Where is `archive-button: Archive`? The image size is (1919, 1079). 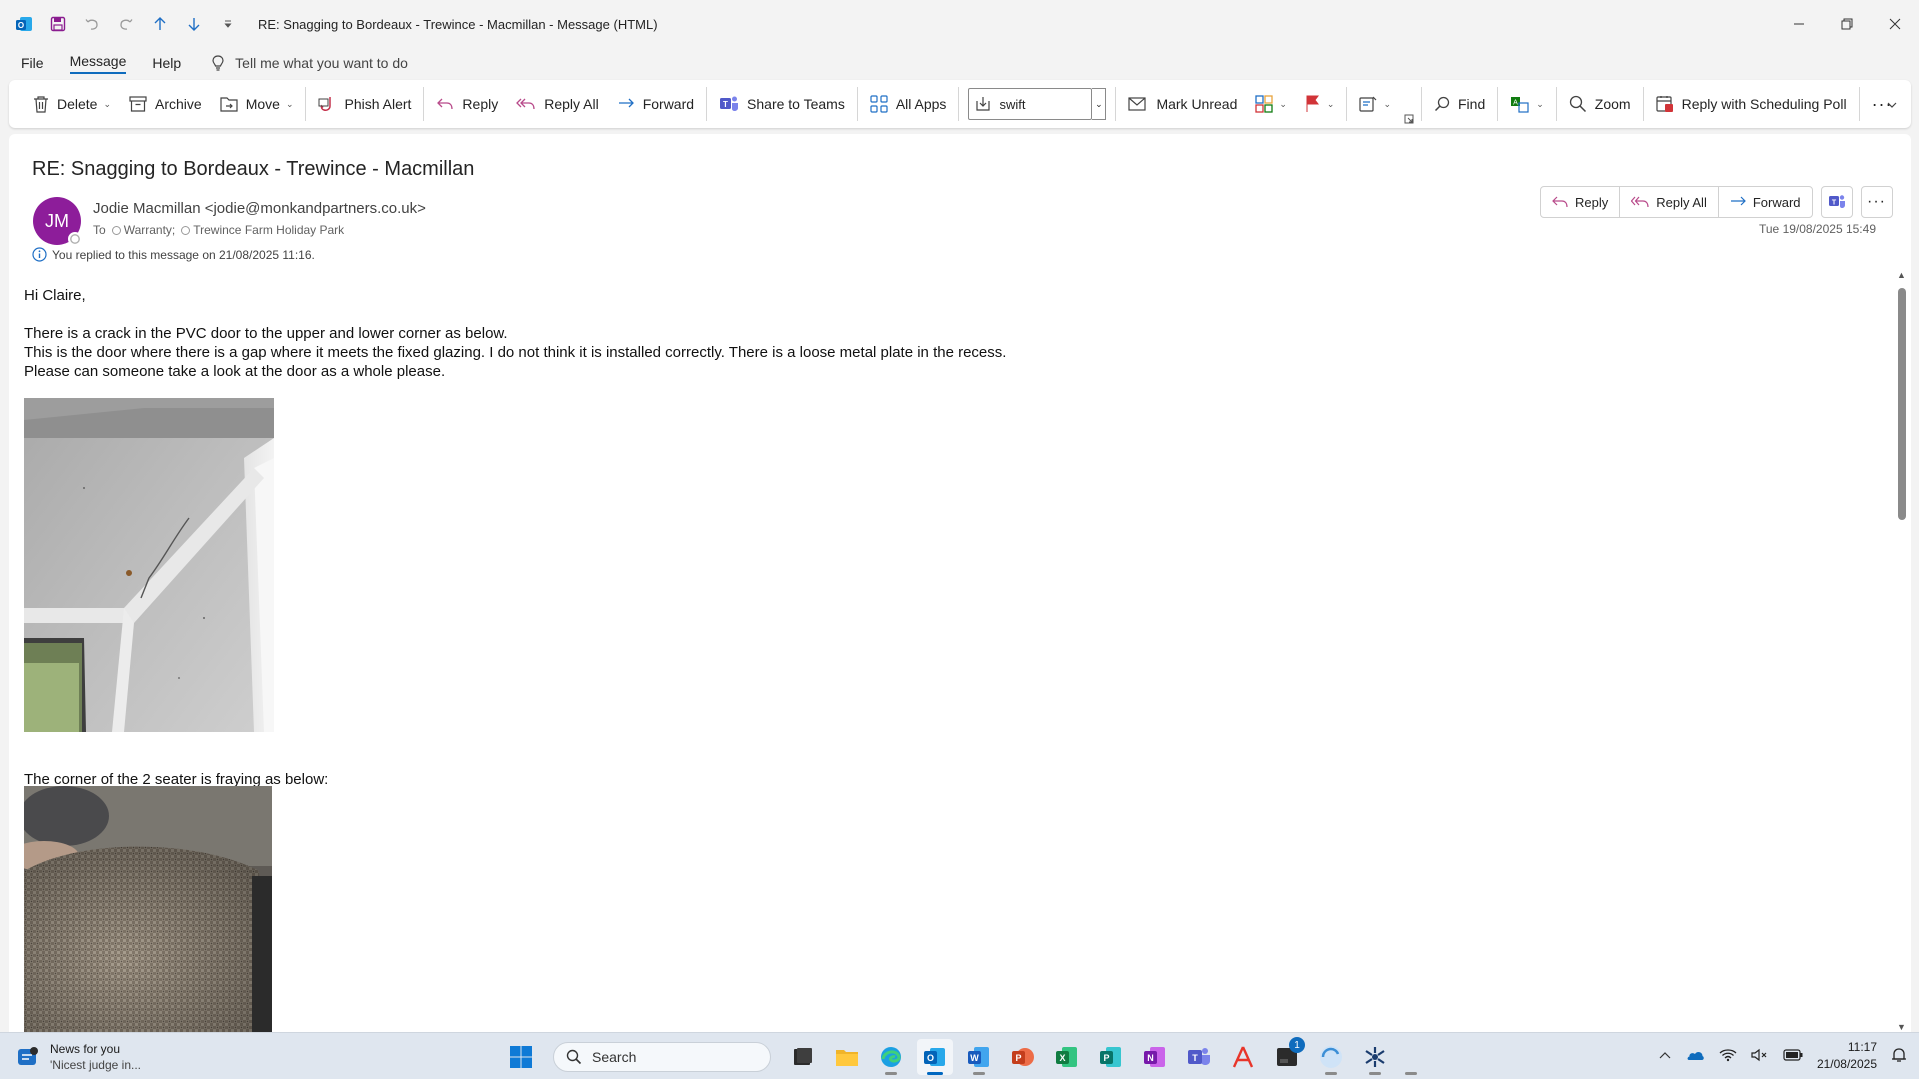 archive-button: Archive is located at coordinates (165, 104).